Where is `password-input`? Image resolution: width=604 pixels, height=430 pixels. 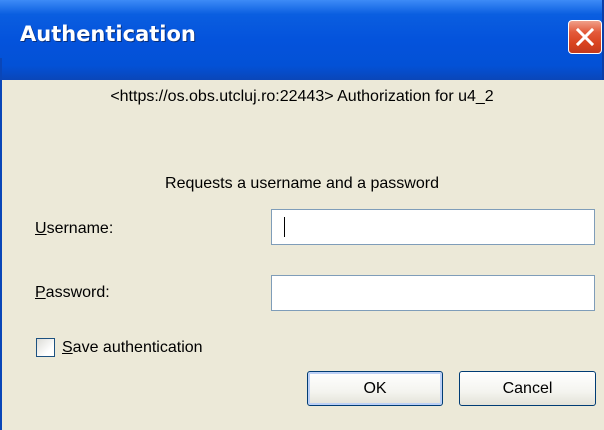 password-input is located at coordinates (433, 293).